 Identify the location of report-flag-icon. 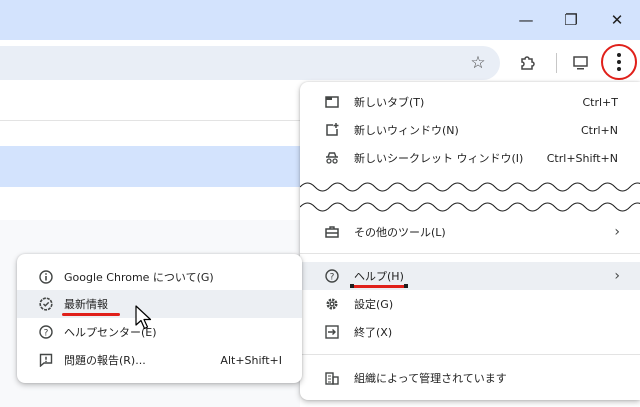
(46, 360).